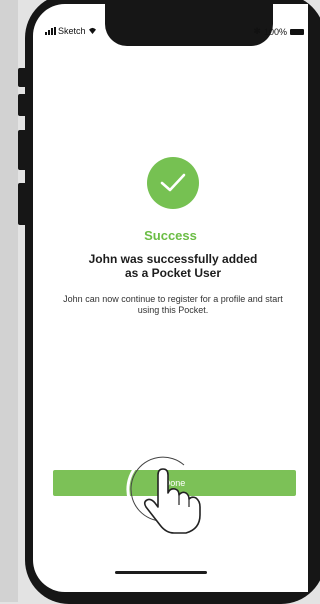  I want to click on tap-gesture-icon, so click(163, 492).